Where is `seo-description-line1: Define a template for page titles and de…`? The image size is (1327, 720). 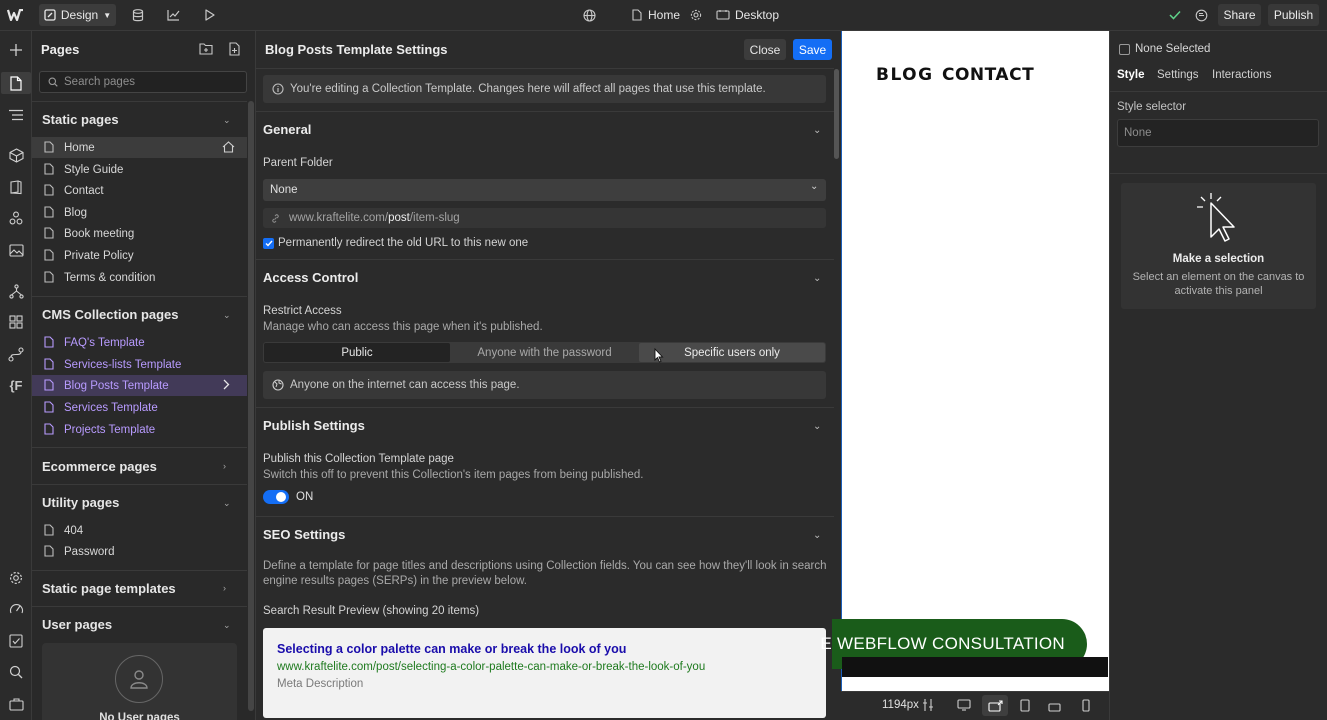
seo-description-line1: Define a template for page titles and de… is located at coordinates (545, 566).